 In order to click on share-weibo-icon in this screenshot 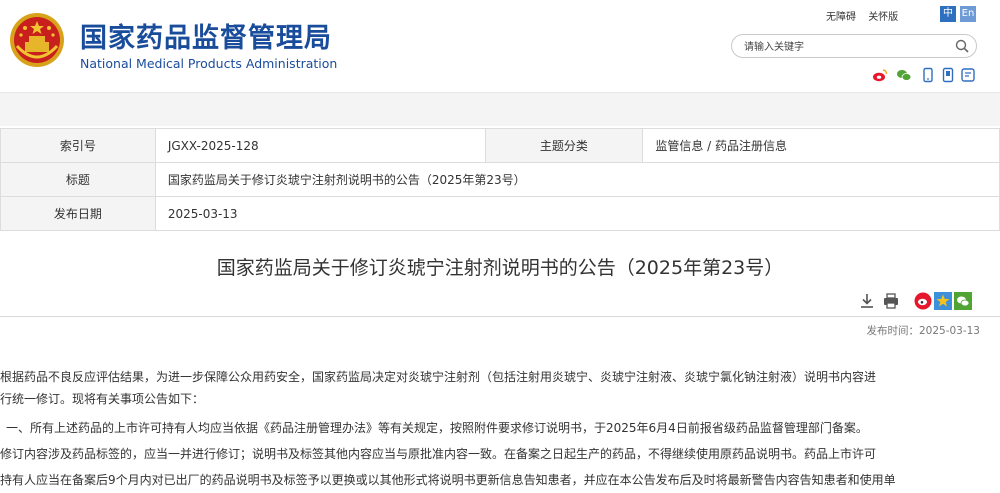, I will do `click(923, 301)`.